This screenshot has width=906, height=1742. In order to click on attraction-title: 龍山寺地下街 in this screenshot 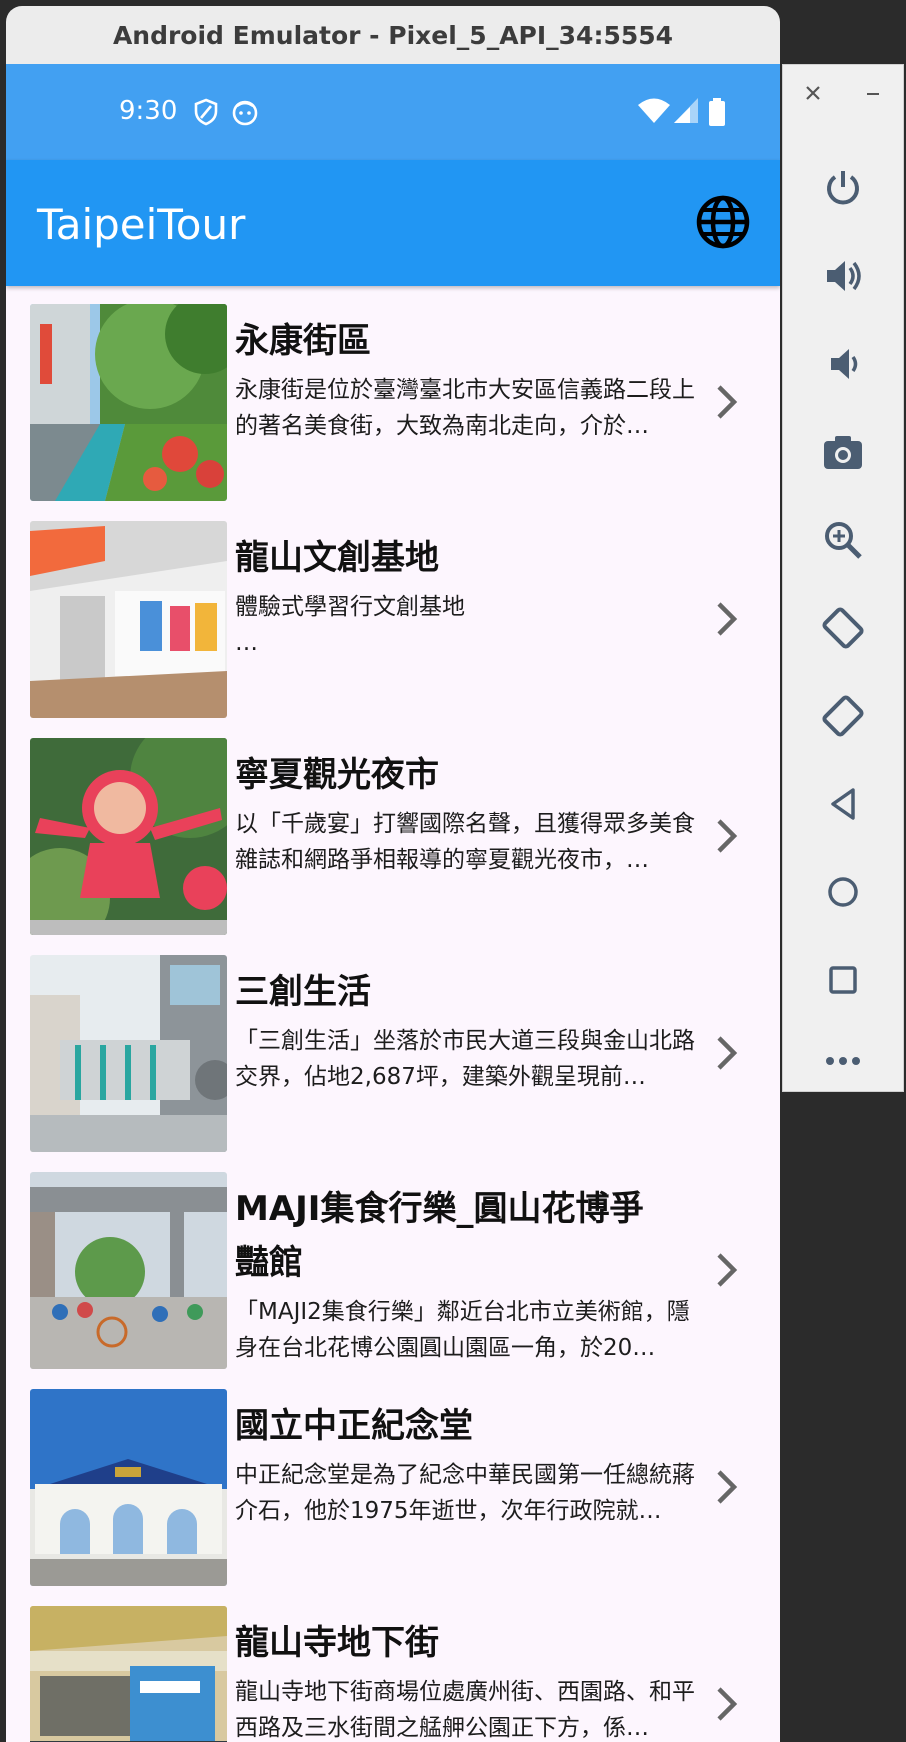, I will do `click(337, 1643)`.